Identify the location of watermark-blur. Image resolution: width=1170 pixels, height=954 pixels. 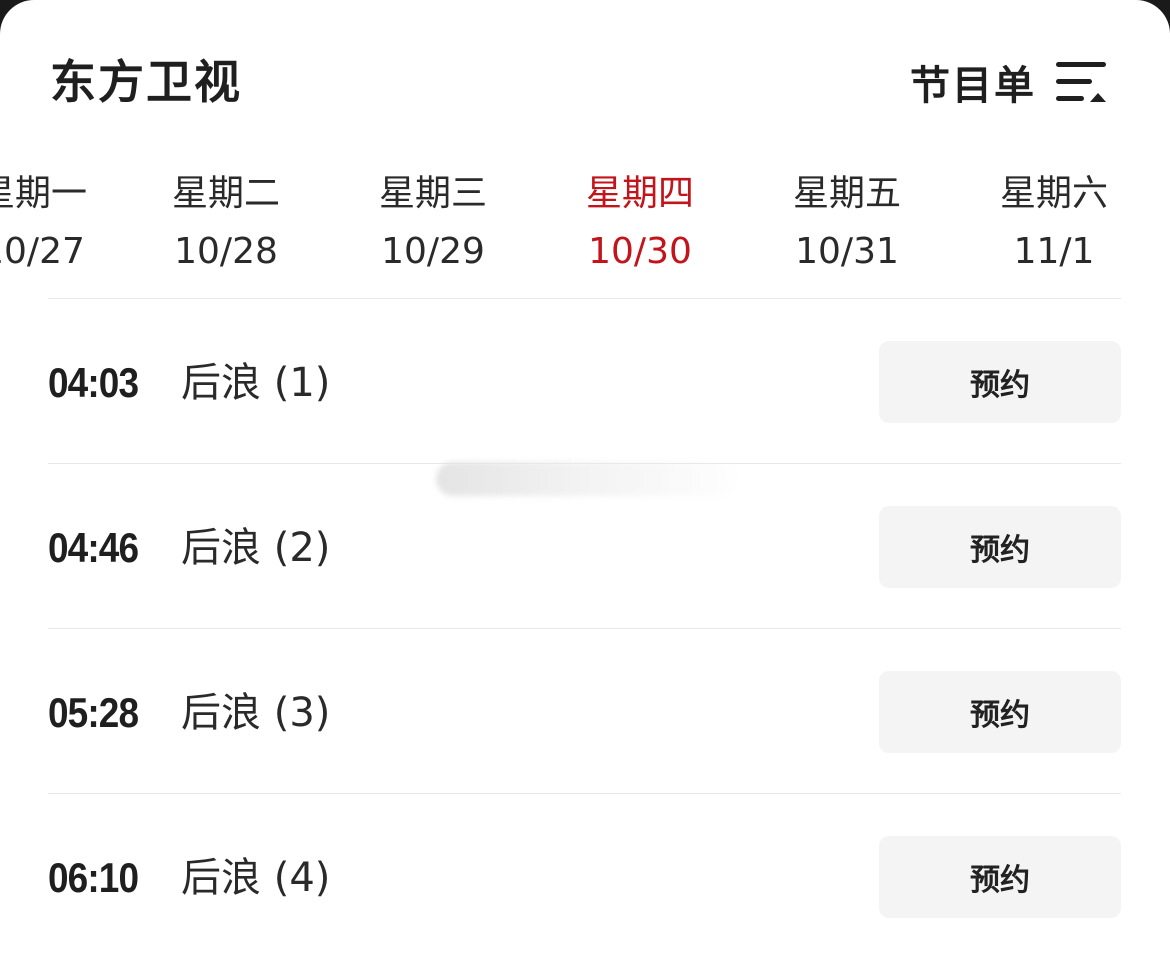
(586, 479).